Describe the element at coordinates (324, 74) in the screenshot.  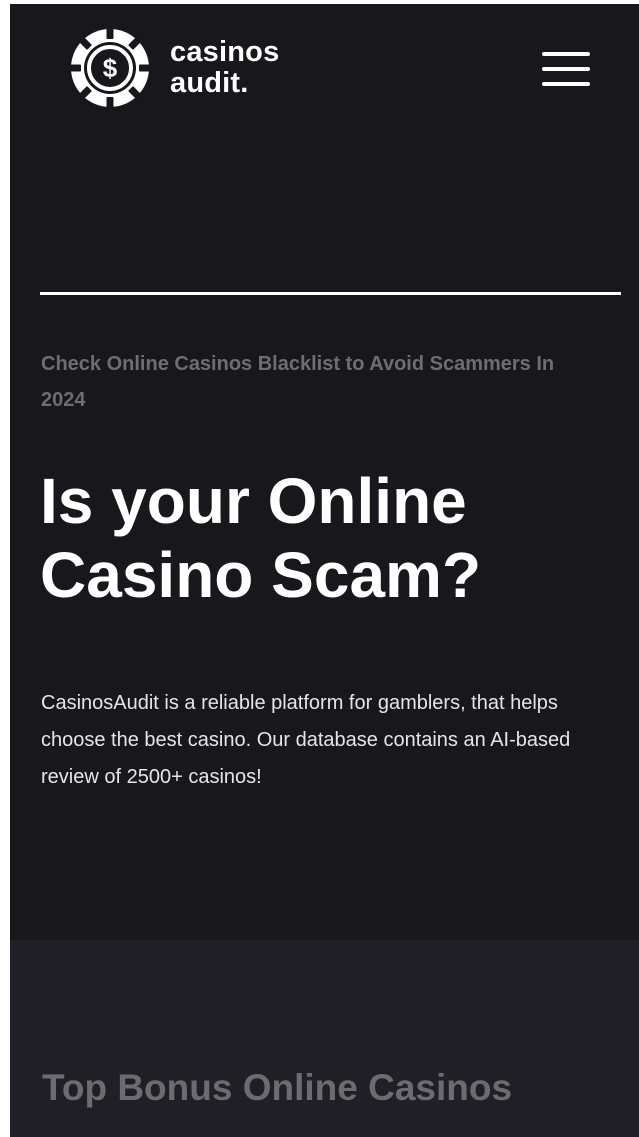
I see `site-header: $ casinos audit.` at that location.